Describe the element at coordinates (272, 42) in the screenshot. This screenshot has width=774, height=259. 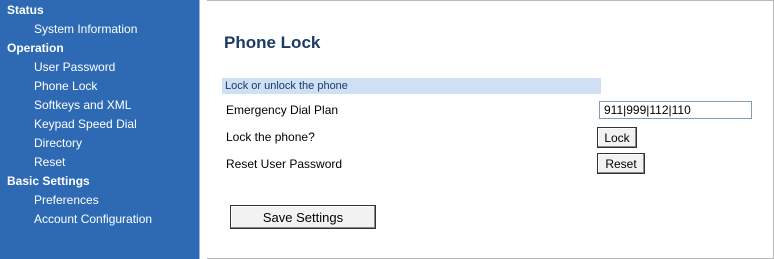
I see `page-title: Phone Lock` at that location.